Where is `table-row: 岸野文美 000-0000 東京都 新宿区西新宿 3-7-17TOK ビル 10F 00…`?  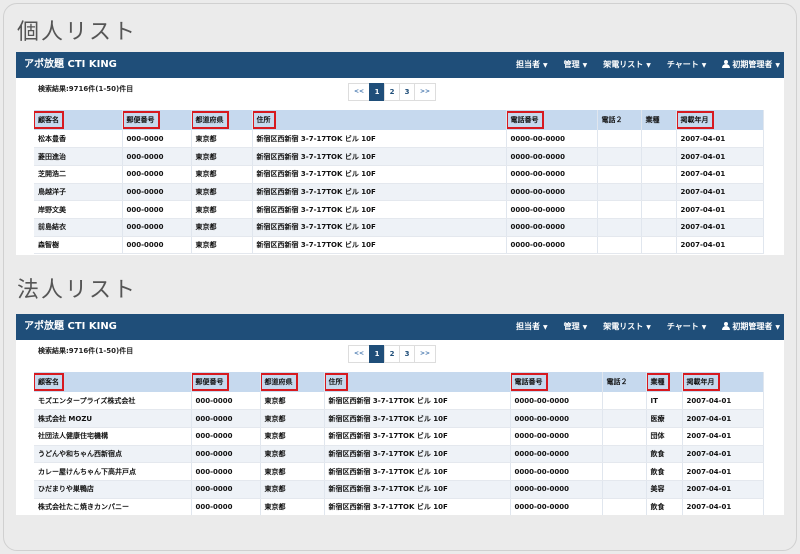
table-row: 岸野文美 000-0000 東京都 新宿区西新宿 3-7-17TOK ビル 10F 00… is located at coordinates (399, 209).